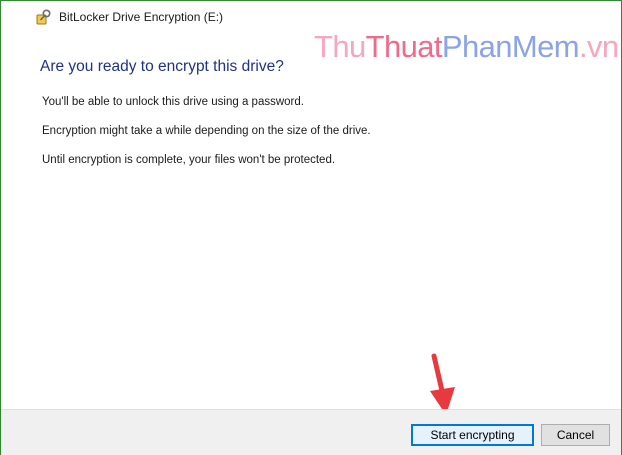  What do you see at coordinates (340, 46) in the screenshot?
I see `watermark-part-1: Thu` at bounding box center [340, 46].